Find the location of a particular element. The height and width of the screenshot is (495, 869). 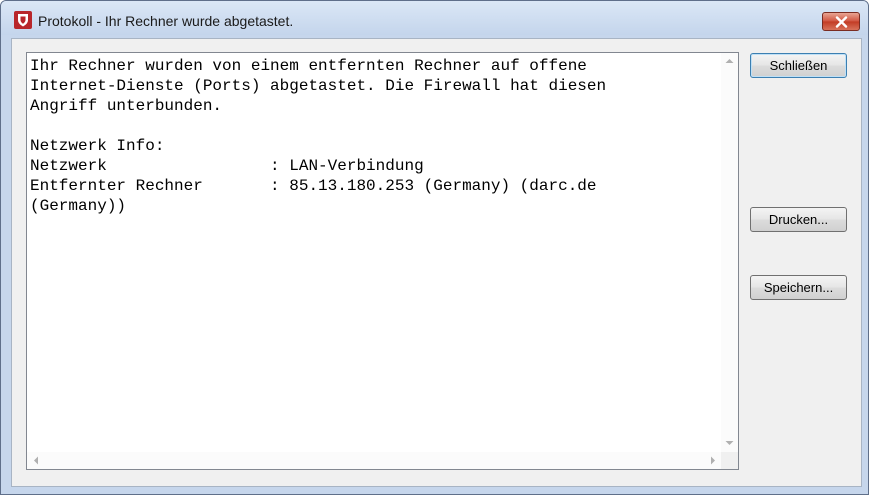

scroll-left-arrow-icon is located at coordinates (35, 460).